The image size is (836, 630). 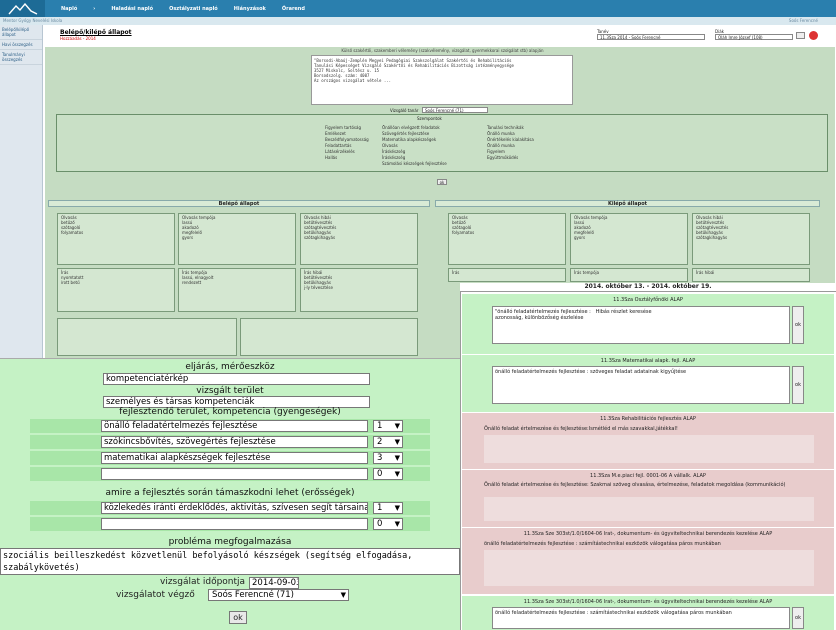 What do you see at coordinates (237, 290) in the screenshot?
I see `state-box-iras-tempo: Írás tempója lassú, elnagyolt rendezett` at bounding box center [237, 290].